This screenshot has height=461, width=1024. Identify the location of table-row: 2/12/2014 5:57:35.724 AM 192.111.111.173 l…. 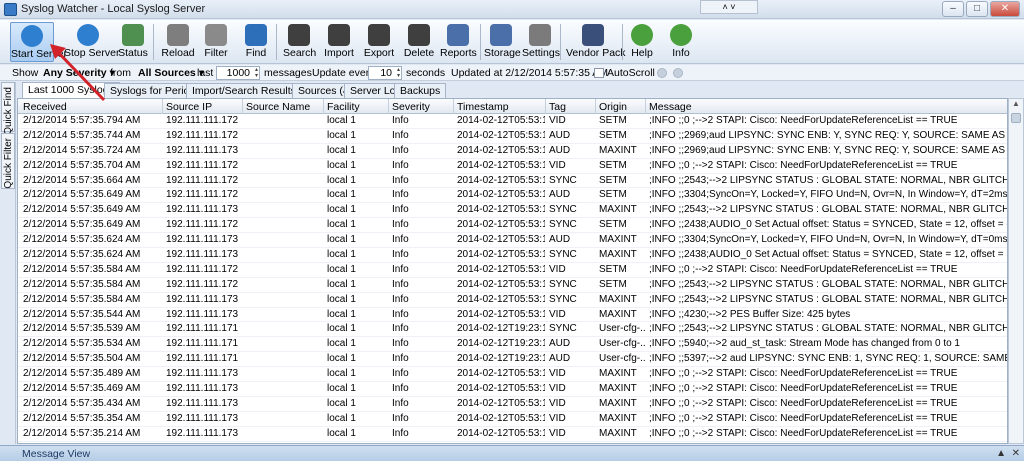
(512, 151).